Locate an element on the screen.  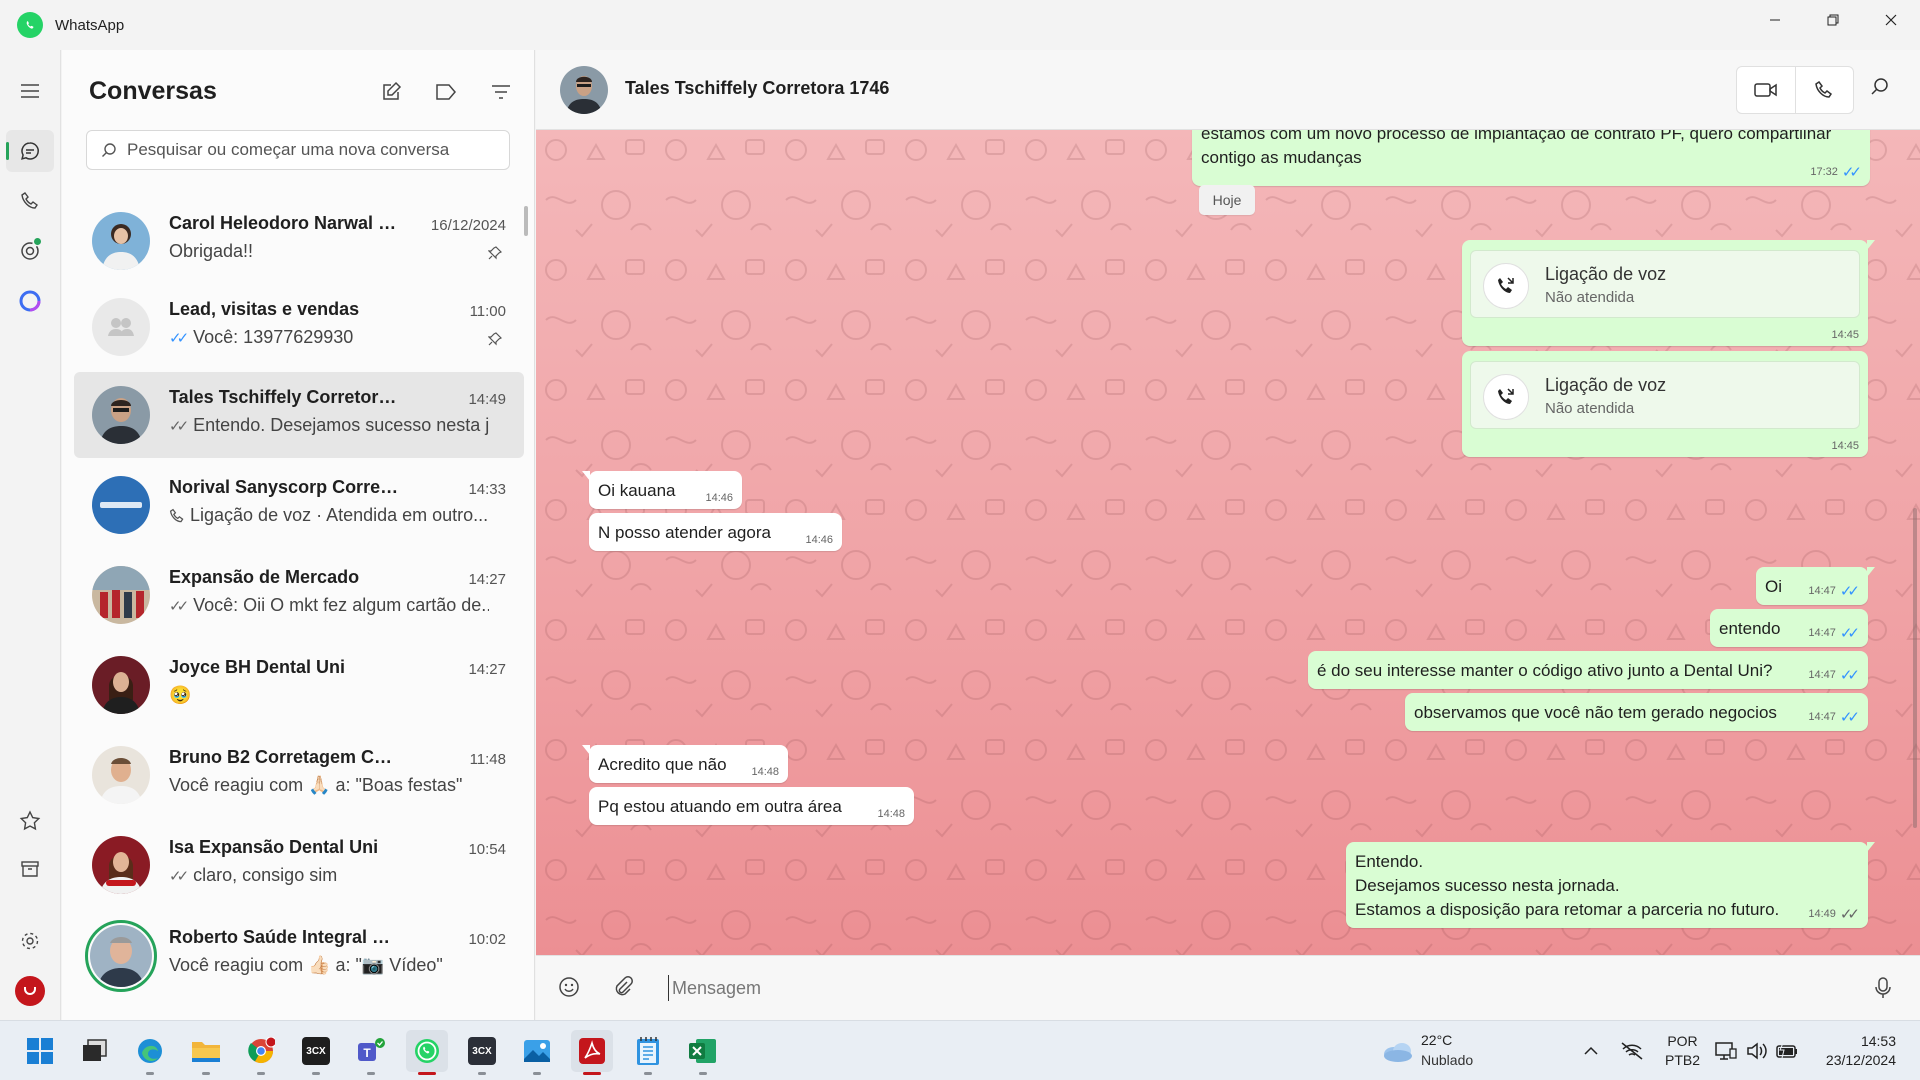
message-text: Pq estou atuando em outra área is located at coordinates (720, 806).